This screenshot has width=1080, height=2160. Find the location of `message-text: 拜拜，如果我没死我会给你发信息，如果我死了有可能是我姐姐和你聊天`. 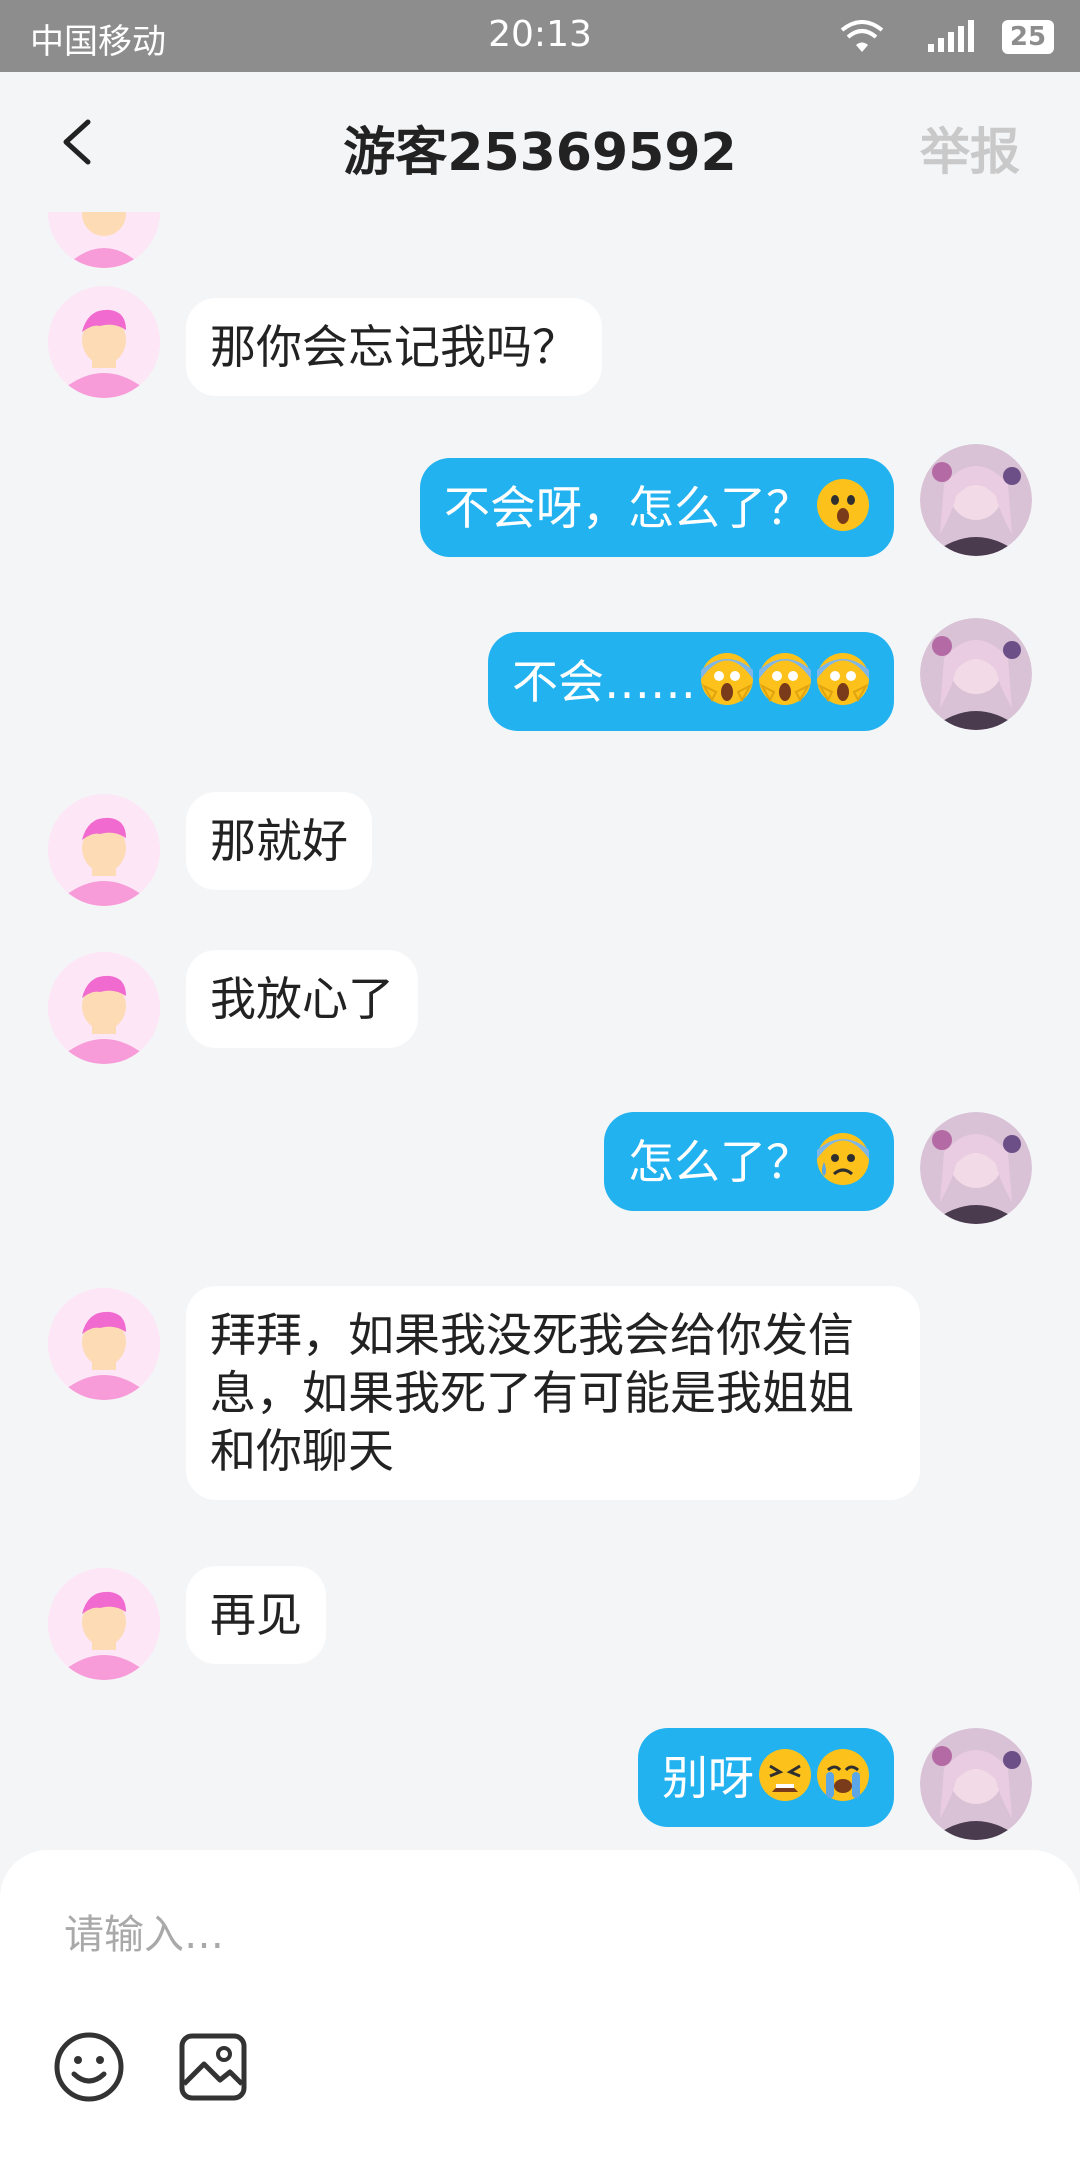

message-text: 拜拜，如果我没死我会给你发信息，如果我死了有可能是我姐姐和你聊天 is located at coordinates (532, 1393).